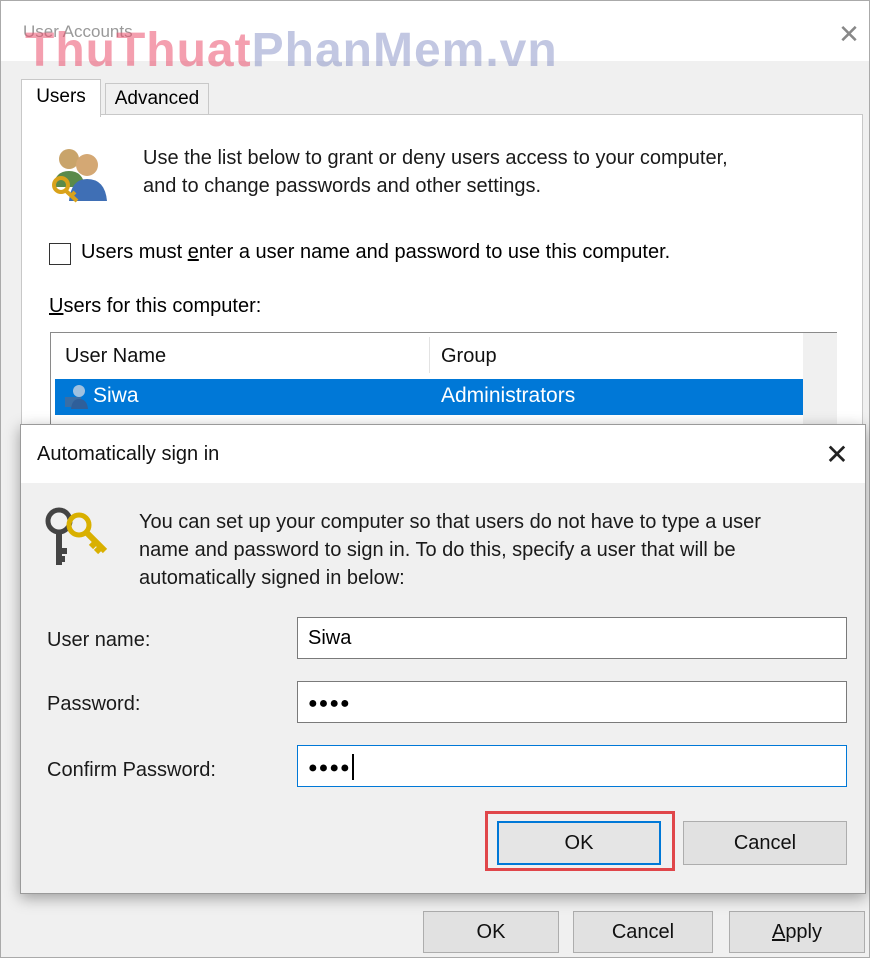  I want to click on dialog-close-button: ✕, so click(837, 455).